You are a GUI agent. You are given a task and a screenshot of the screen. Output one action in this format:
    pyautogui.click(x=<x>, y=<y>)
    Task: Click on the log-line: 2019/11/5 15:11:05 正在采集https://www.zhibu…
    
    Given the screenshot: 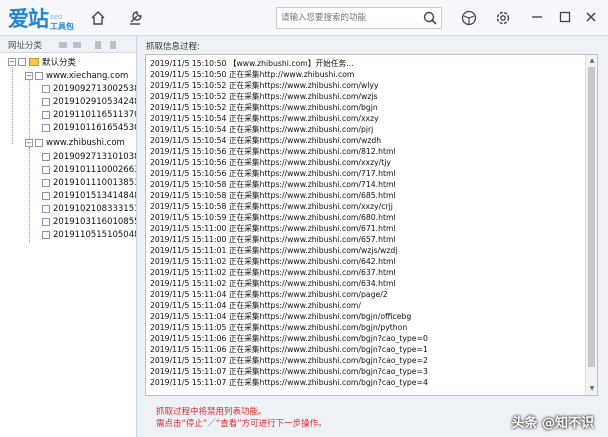 What is the action you would take?
    pyautogui.click(x=279, y=328)
    